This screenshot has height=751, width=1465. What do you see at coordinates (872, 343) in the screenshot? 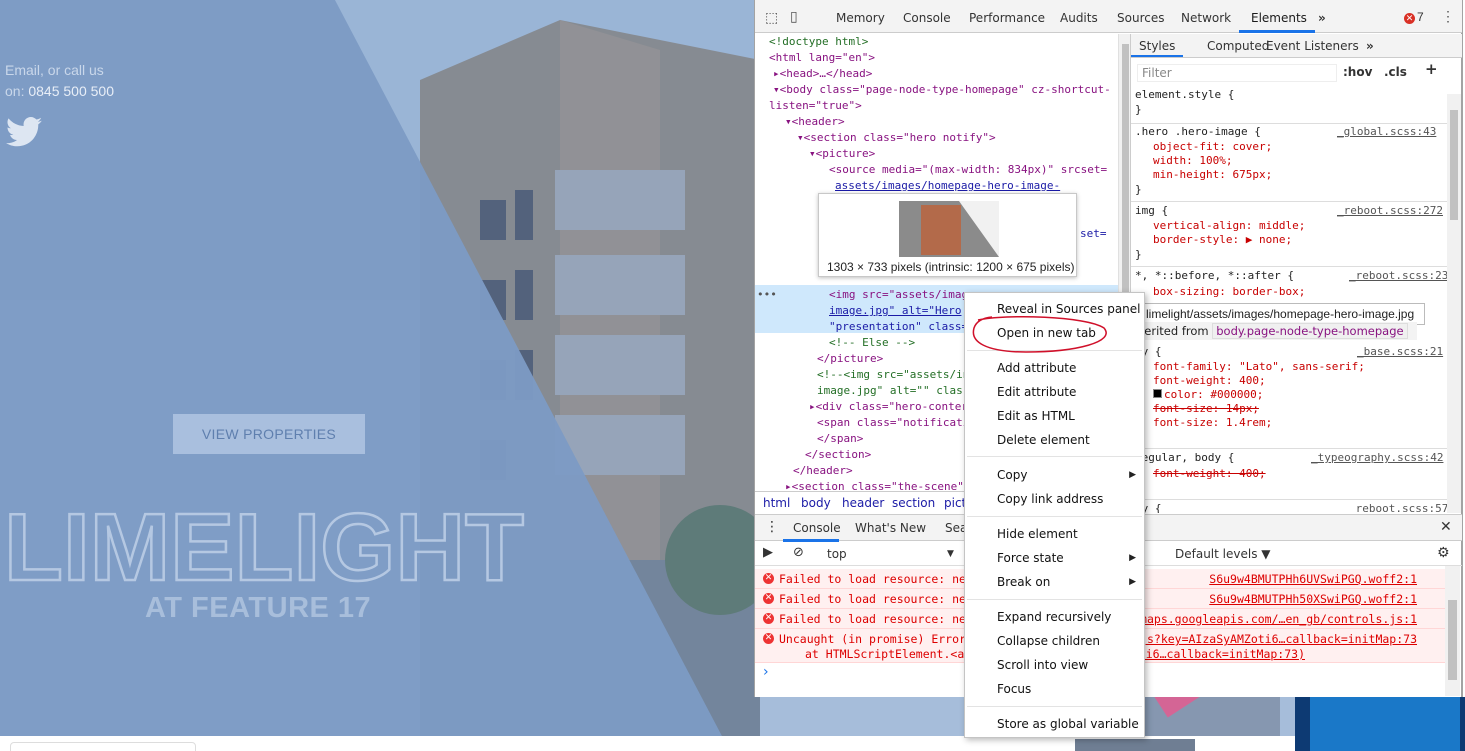
I see `tree-line: <!-- Else -->` at bounding box center [872, 343].